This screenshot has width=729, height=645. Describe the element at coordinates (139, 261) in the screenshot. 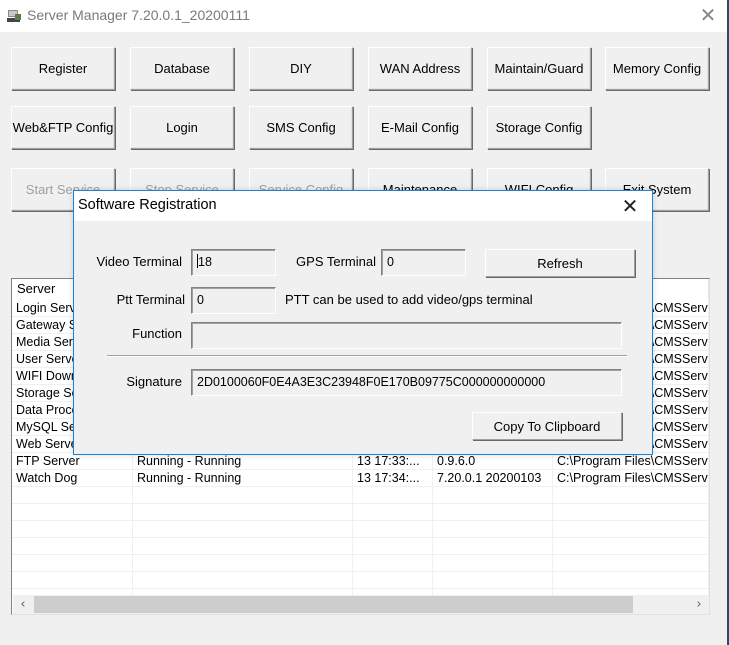

I see `video-terminal-label: Video Terminal` at that location.